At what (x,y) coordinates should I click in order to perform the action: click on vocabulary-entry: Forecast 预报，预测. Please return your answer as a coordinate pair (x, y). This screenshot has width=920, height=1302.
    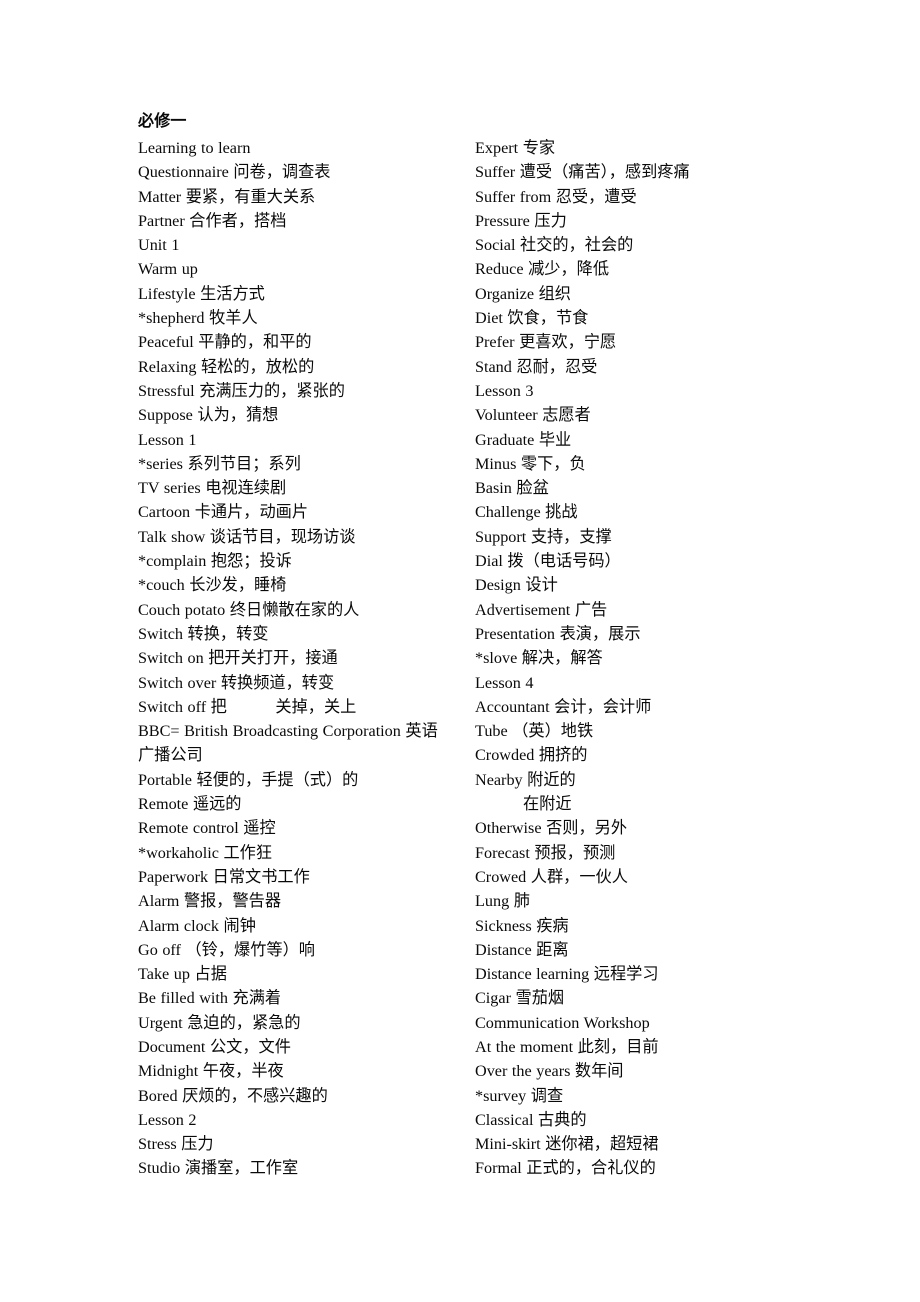
    Looking at the image, I should click on (545, 852).